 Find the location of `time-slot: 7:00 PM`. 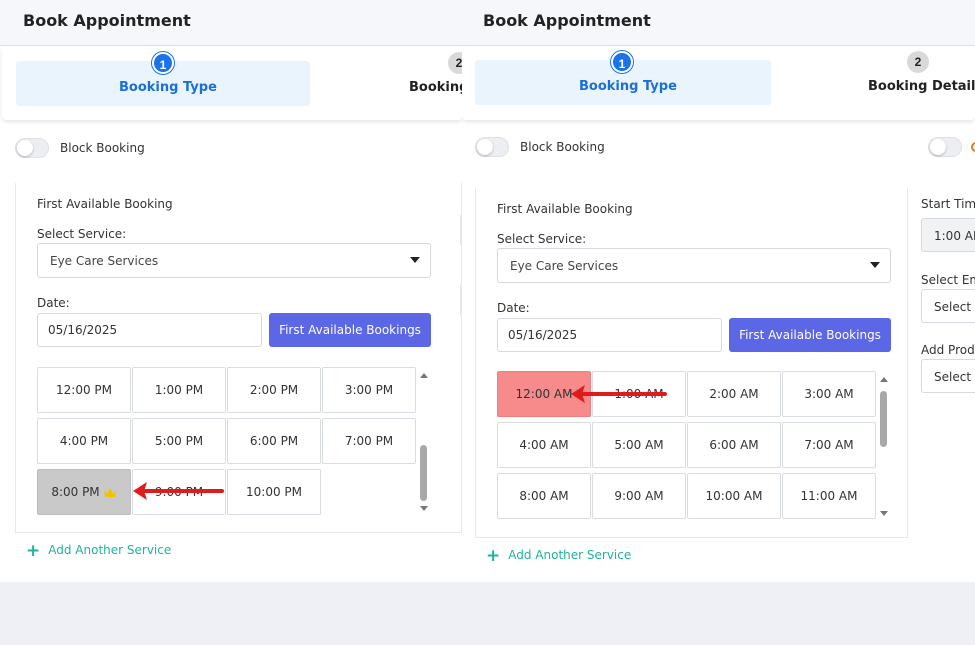

time-slot: 7:00 PM is located at coordinates (369, 441).